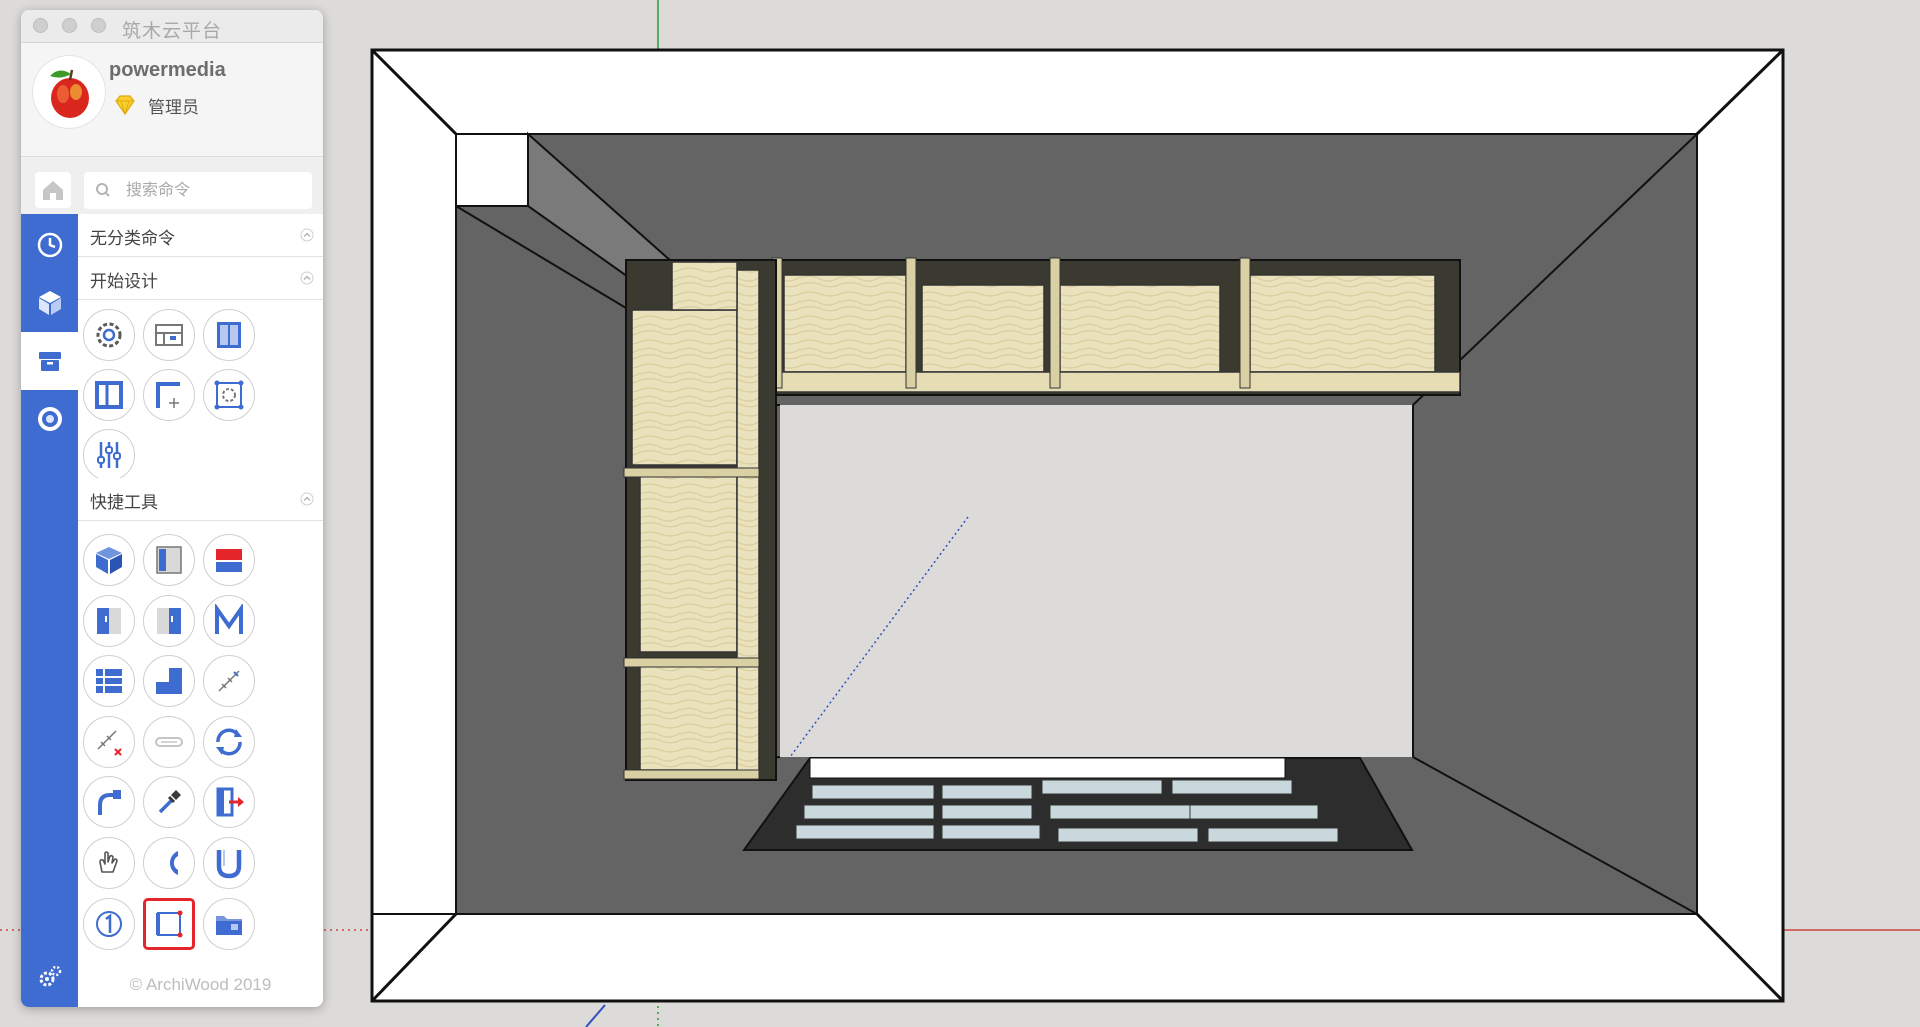 The height and width of the screenshot is (1027, 1920). I want to click on tool-folder, so click(229, 924).